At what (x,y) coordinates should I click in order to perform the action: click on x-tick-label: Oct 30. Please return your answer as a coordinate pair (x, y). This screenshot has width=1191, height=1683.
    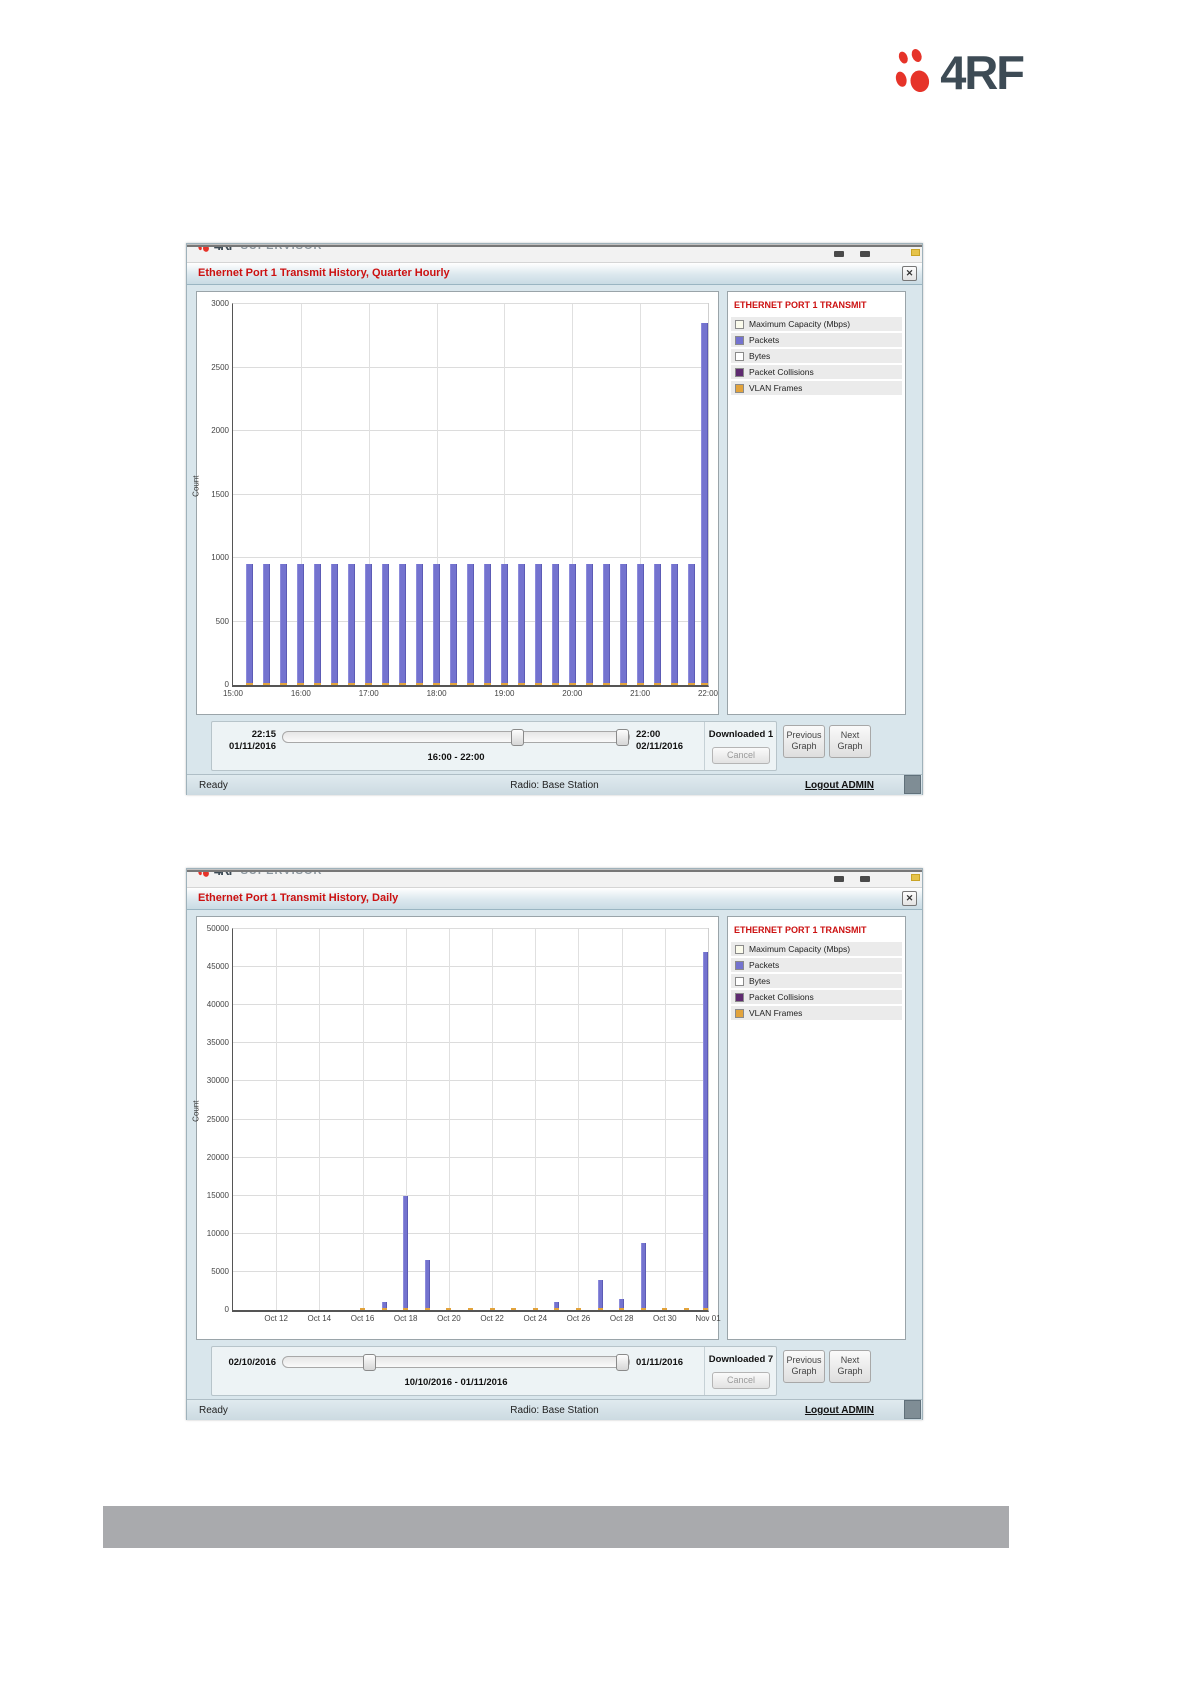
    Looking at the image, I should click on (665, 1318).